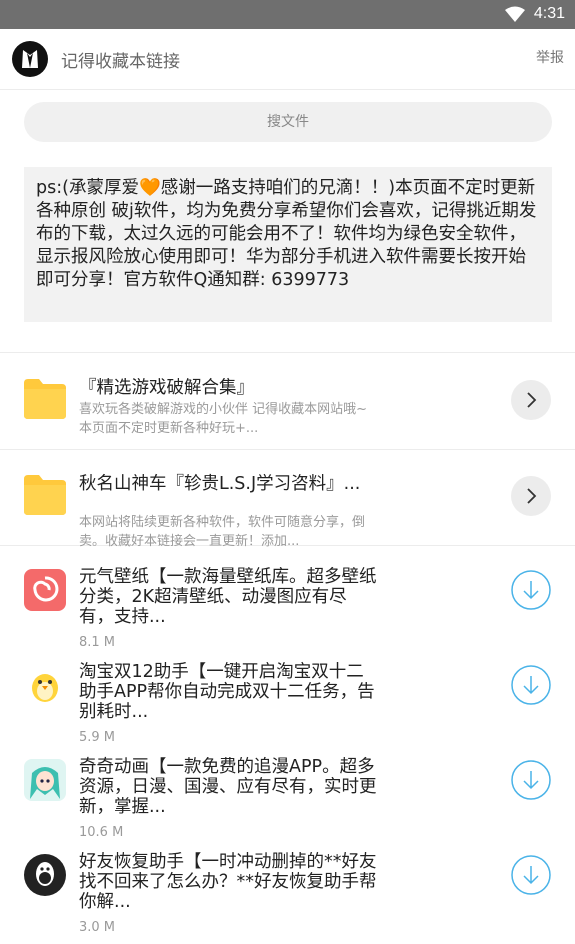 This screenshot has height=944, width=575. I want to click on yuanqi-wallpaper-icon, so click(45, 590).